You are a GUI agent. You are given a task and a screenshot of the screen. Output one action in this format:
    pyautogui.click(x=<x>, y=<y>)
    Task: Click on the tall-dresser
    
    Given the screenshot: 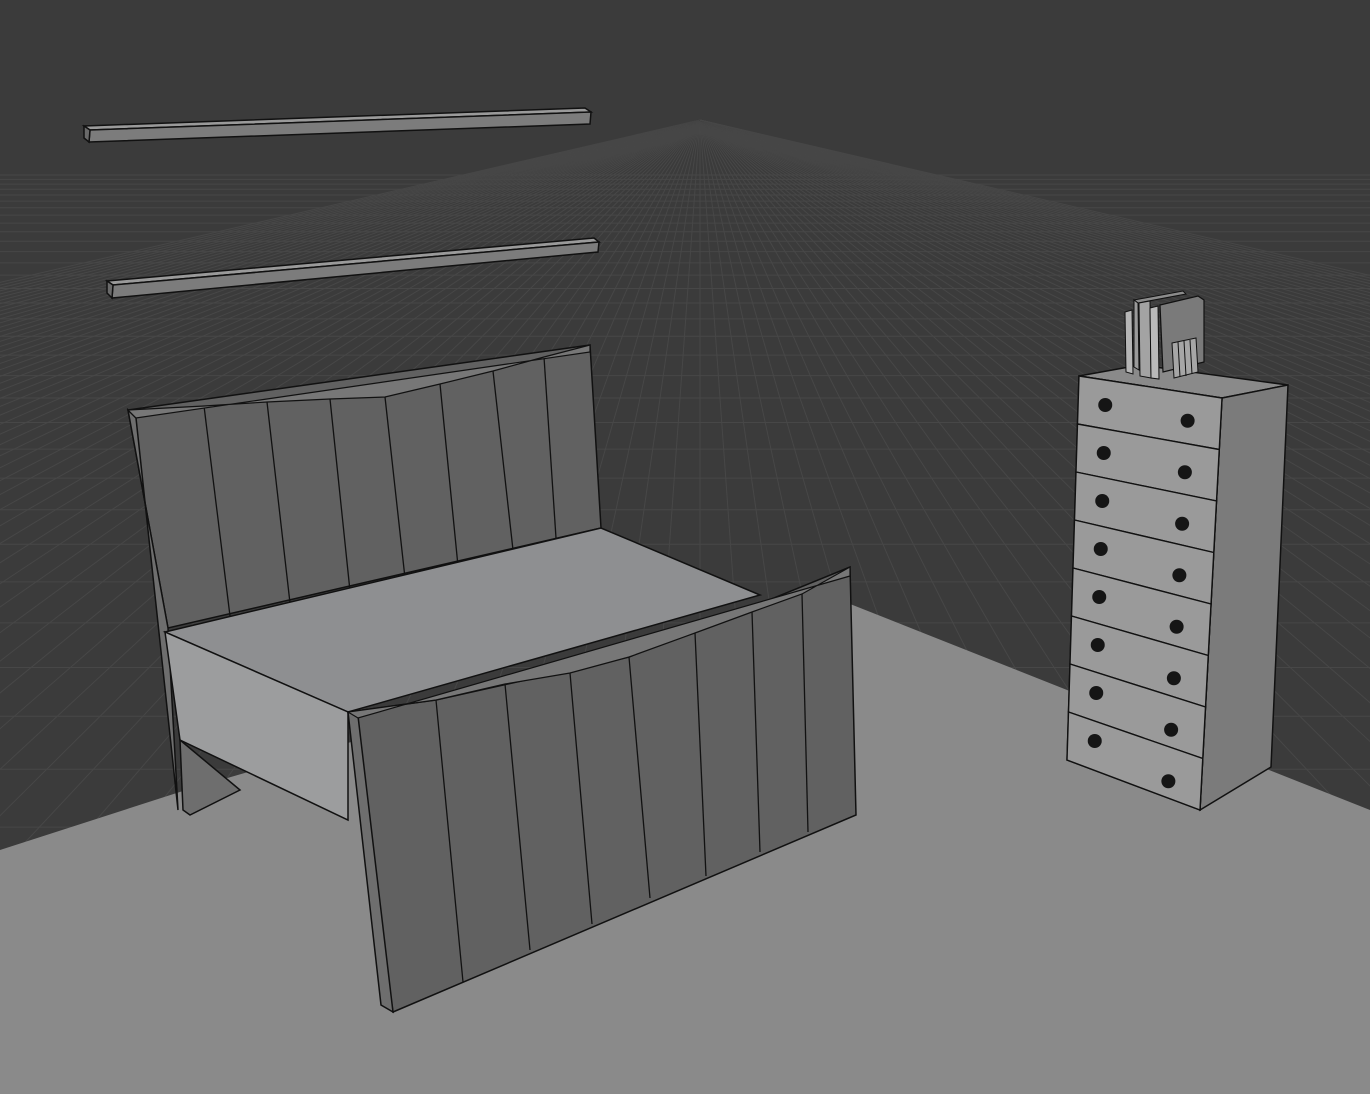 What is the action you would take?
    pyautogui.click(x=1177, y=588)
    